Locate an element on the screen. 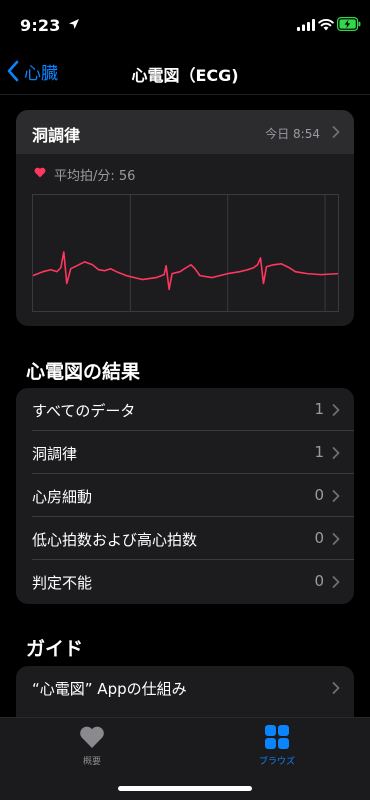 This screenshot has height=800, width=370. list-item-atrial-fibrillation: 心房細動 0 is located at coordinates (193, 495).